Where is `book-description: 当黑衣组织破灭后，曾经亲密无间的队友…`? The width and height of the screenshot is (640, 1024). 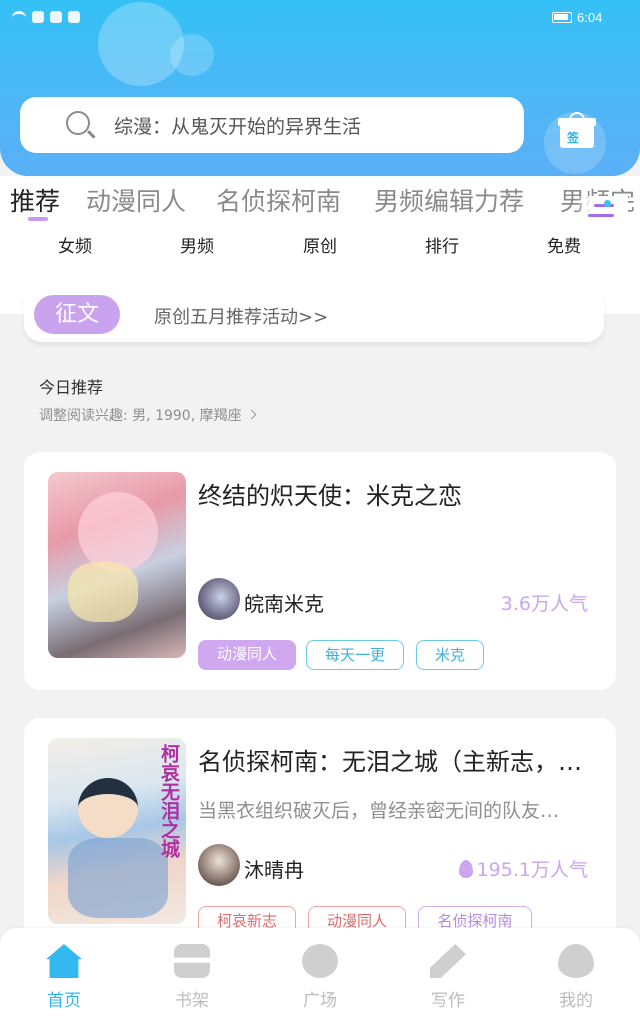 book-description: 当黑衣组织破灭后，曾经亲密无间的队友… is located at coordinates (379, 811).